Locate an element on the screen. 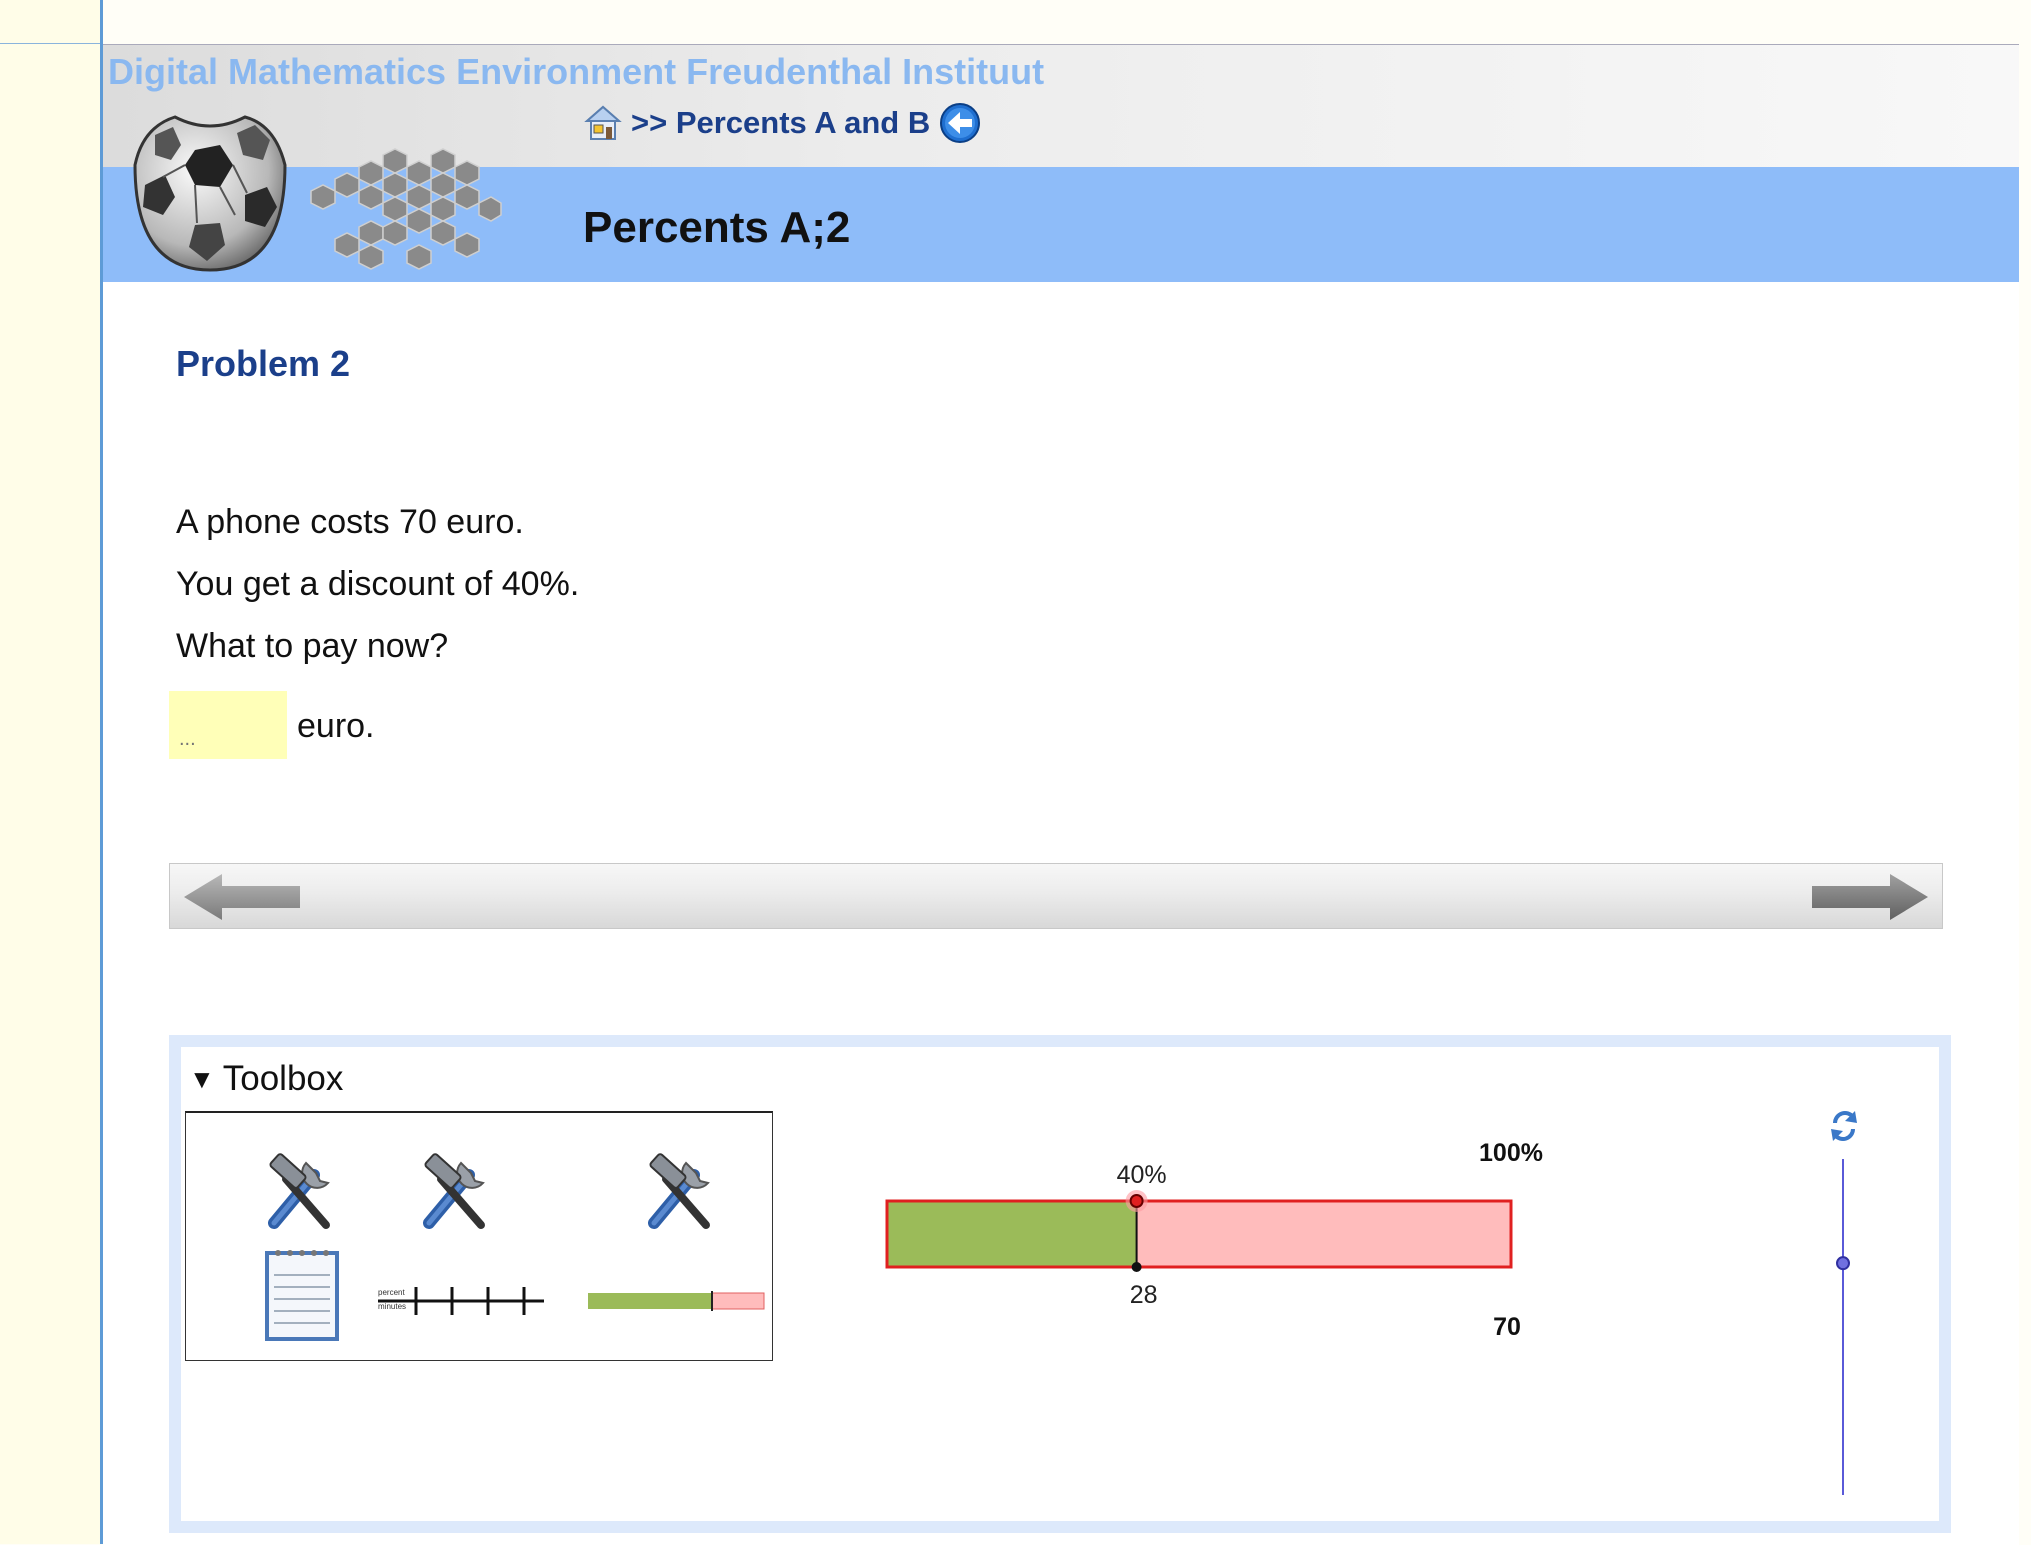  bar-part-percent is located at coordinates (1012, 1234).